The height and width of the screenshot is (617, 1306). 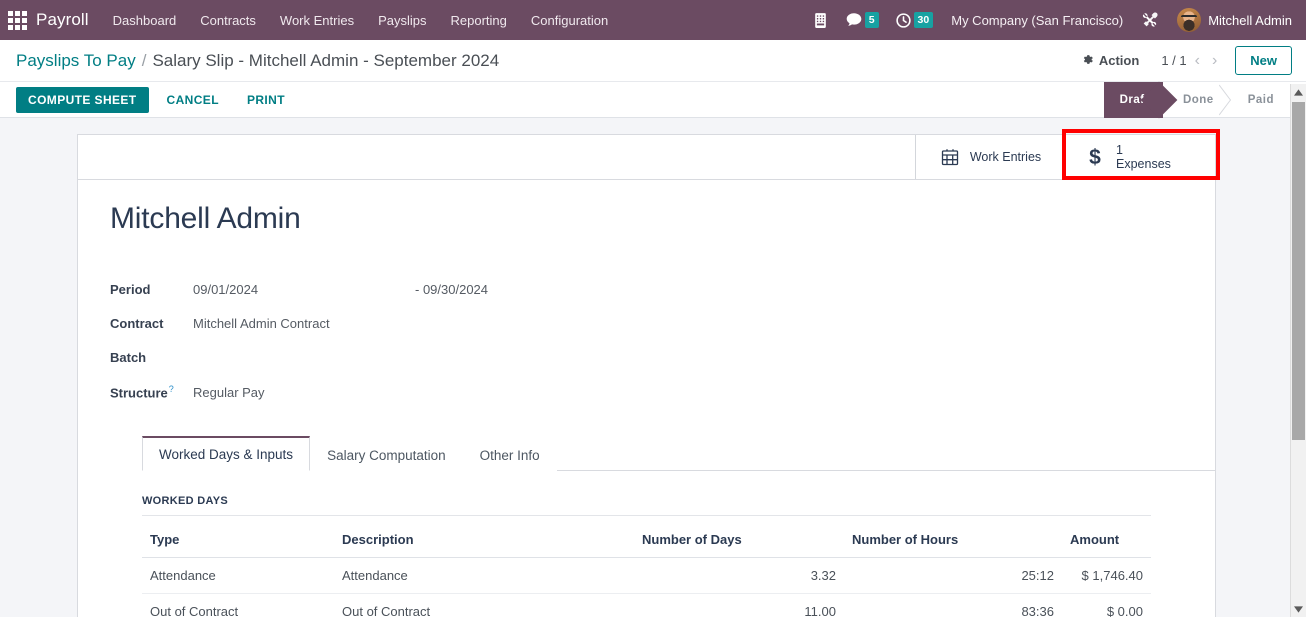 What do you see at coordinates (484, 537) in the screenshot?
I see `column-header-description: Description` at bounding box center [484, 537].